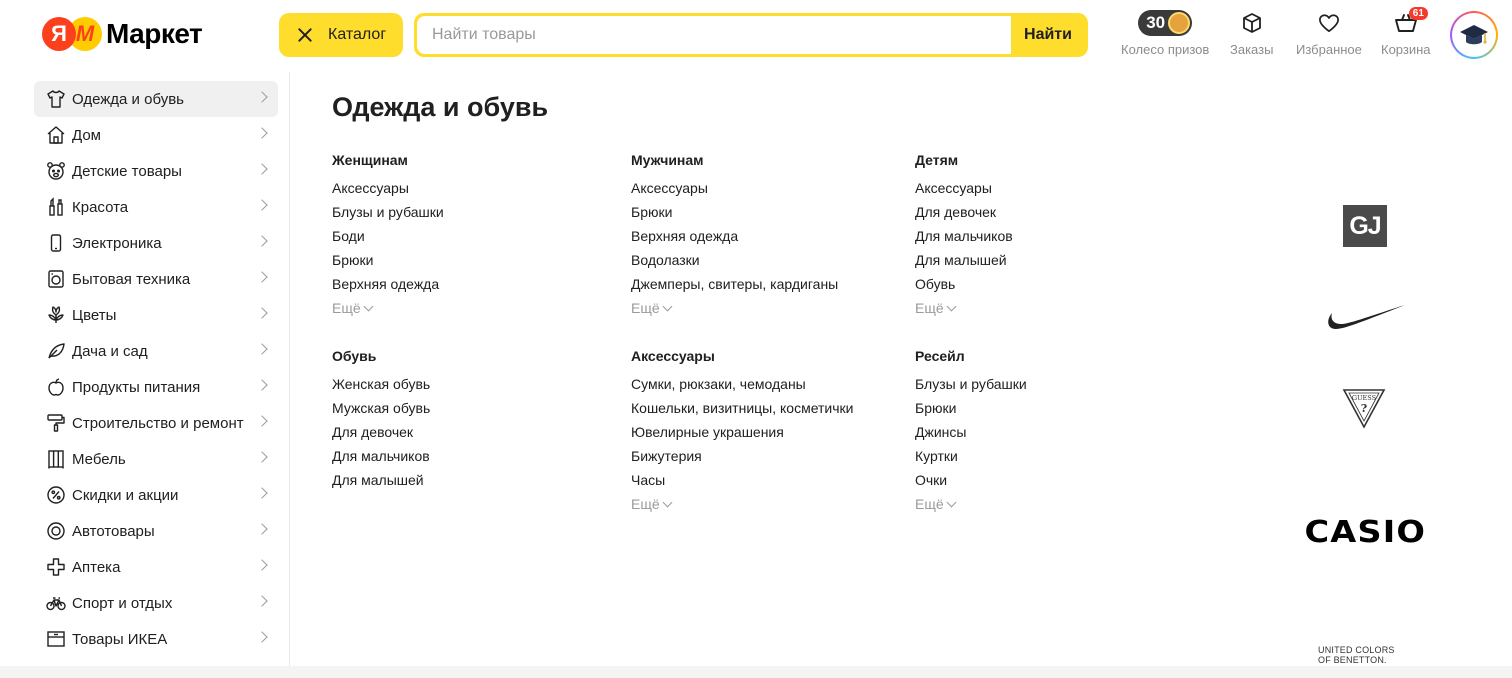 The image size is (1512, 678). Describe the element at coordinates (1411, 21) in the screenshot. I see `cart-icon: 61` at that location.